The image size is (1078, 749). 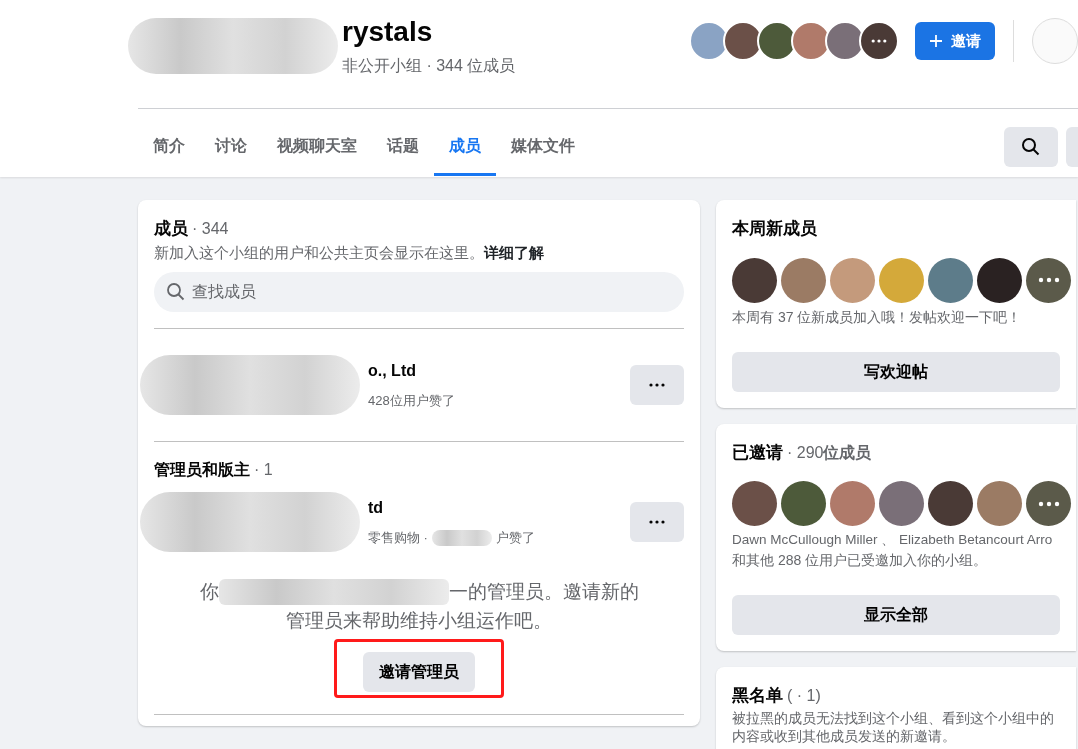 What do you see at coordinates (317, 147) in the screenshot?
I see `tab: 视频聊天室` at bounding box center [317, 147].